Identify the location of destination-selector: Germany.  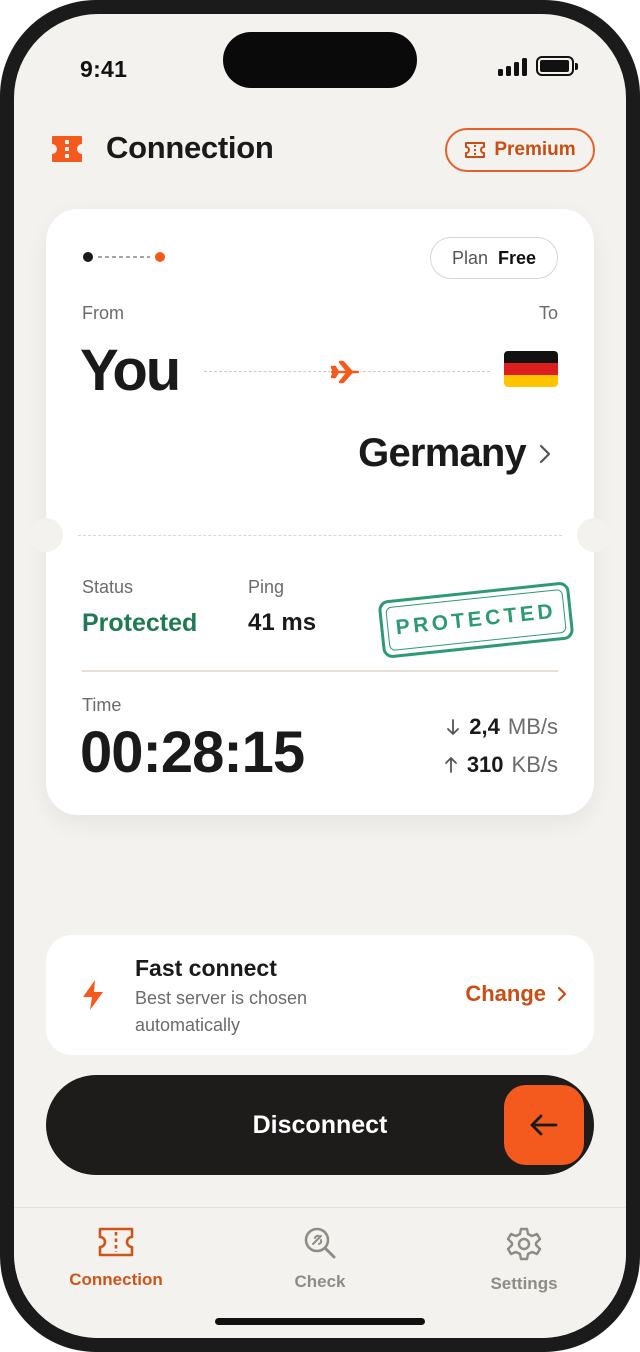
(455, 453).